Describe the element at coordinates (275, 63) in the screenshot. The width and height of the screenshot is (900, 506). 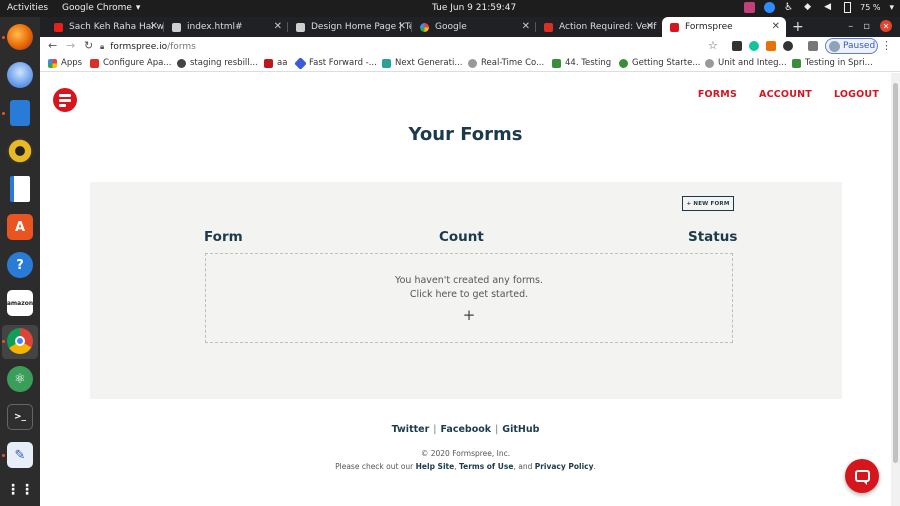
I see `bookmark-item: aa` at that location.